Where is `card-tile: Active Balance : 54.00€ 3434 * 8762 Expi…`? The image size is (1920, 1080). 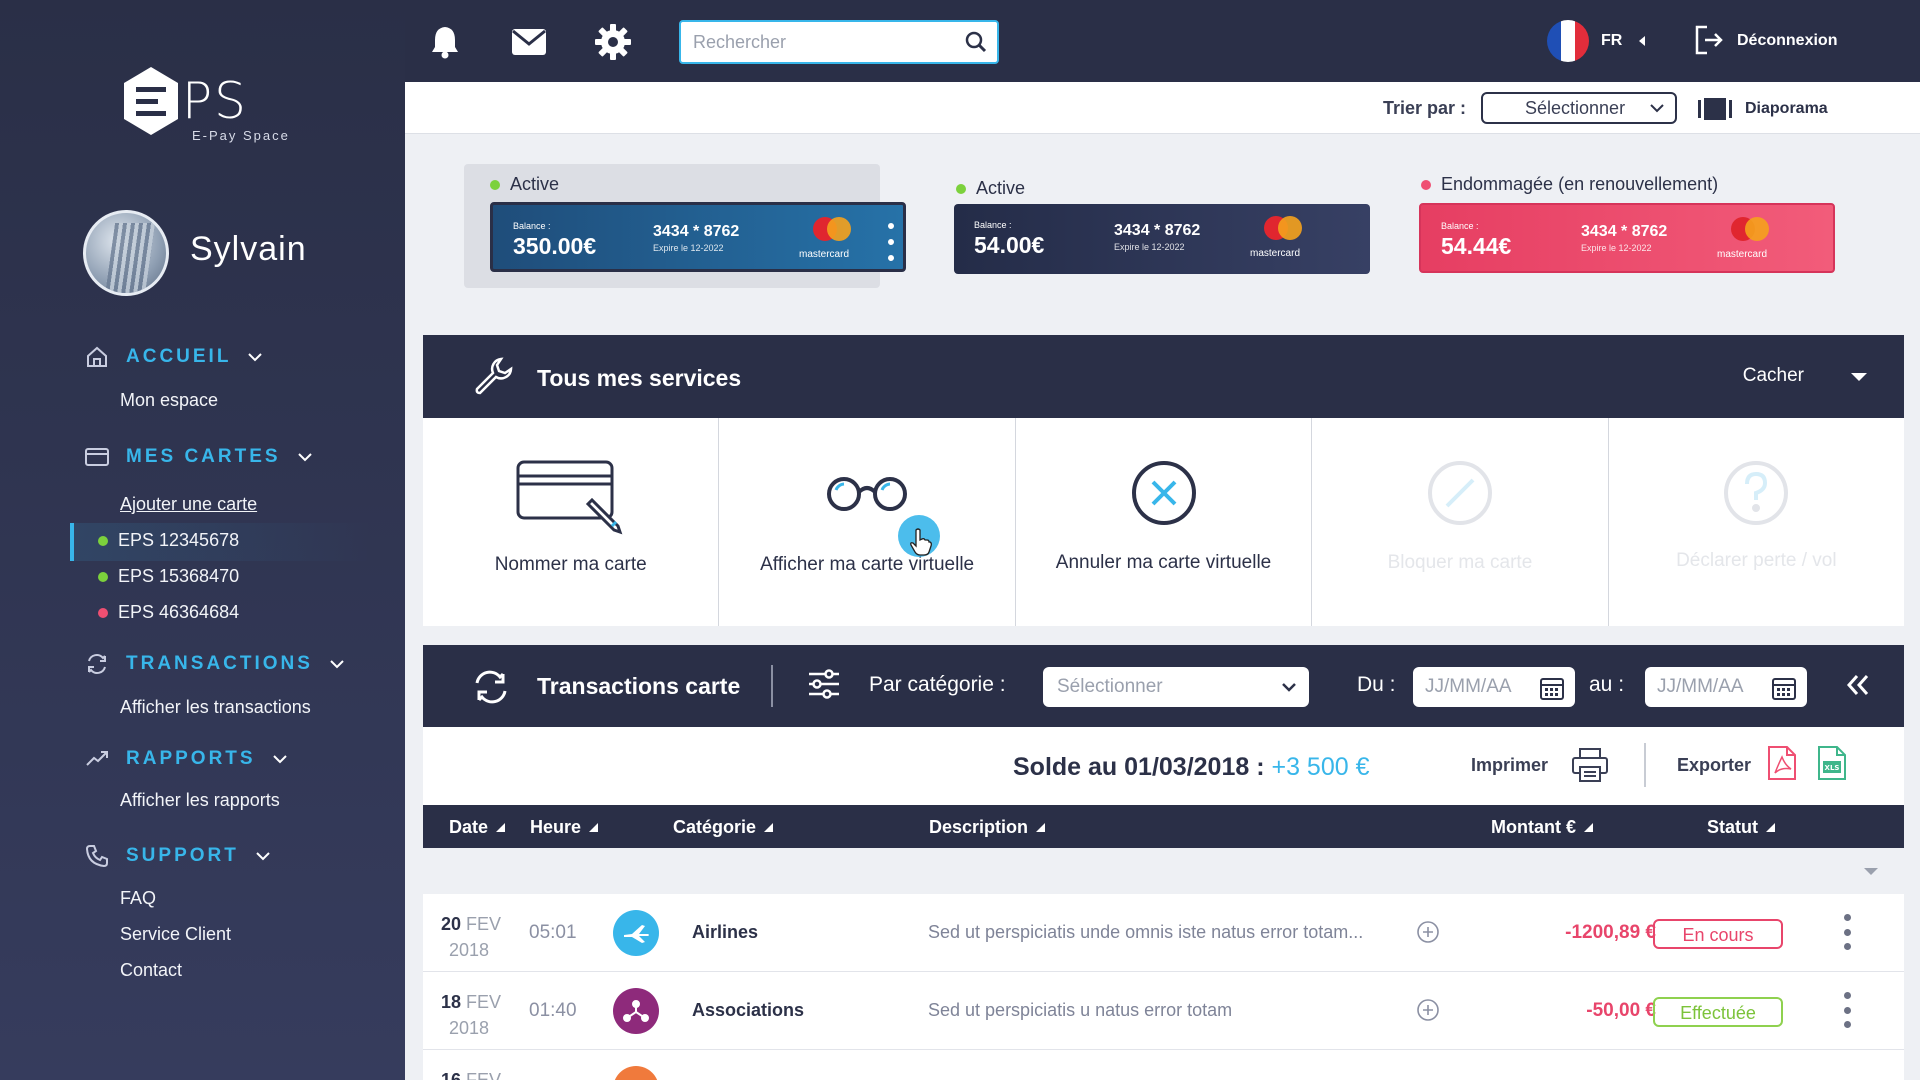
card-tile: Active Balance : 54.00€ 3434 * 8762 Expi… is located at coordinates (1150, 226).